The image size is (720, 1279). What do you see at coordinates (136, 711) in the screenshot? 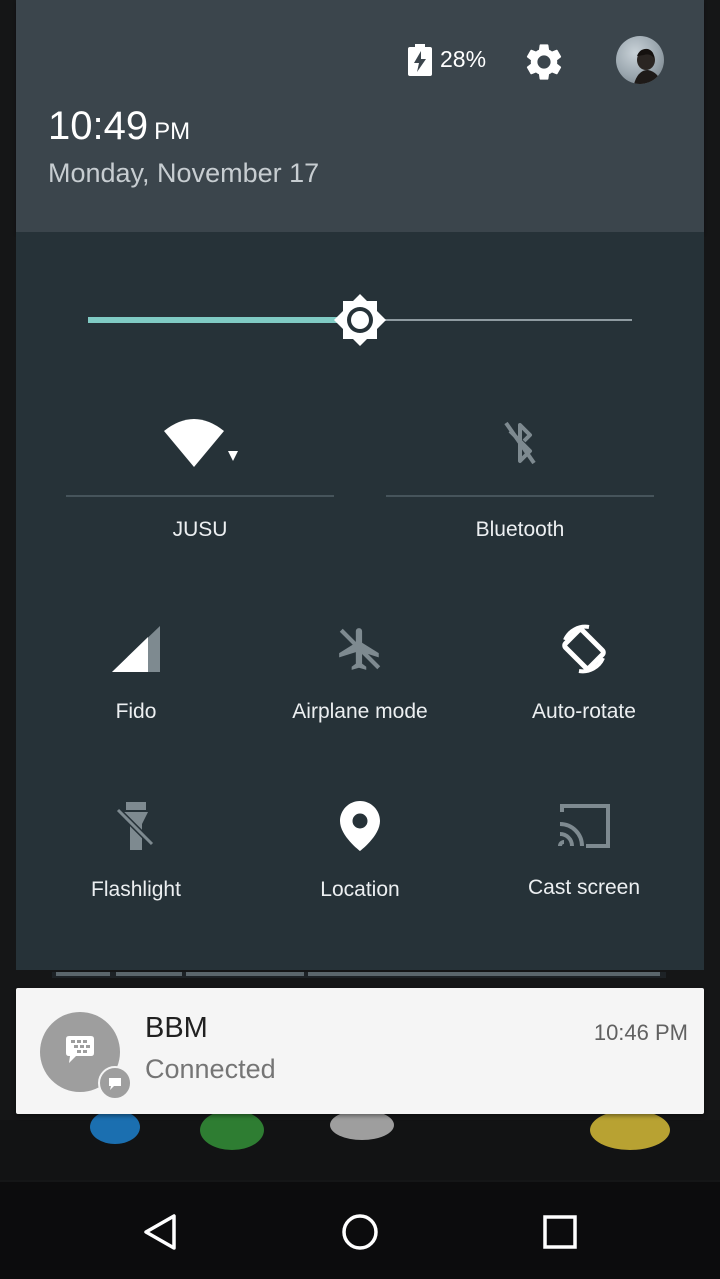
I see `cellular-label: Fido` at bounding box center [136, 711].